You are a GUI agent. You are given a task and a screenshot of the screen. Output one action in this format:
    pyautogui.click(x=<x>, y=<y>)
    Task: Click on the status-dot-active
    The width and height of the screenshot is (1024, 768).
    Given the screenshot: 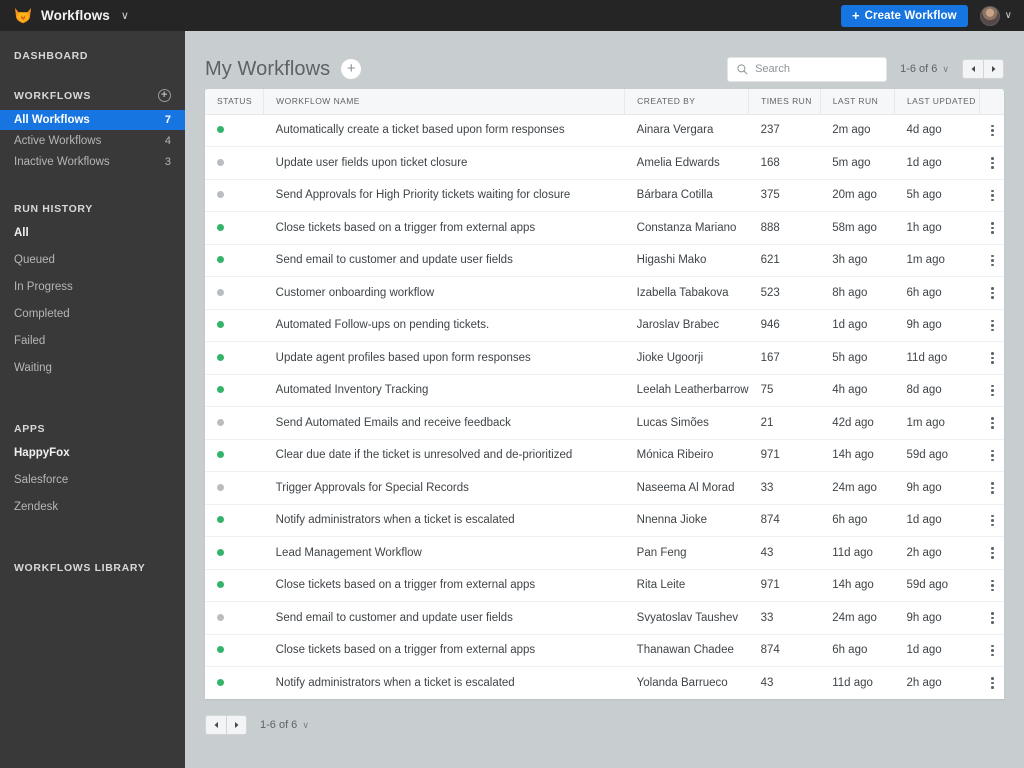 What is the action you would take?
    pyautogui.click(x=220, y=390)
    